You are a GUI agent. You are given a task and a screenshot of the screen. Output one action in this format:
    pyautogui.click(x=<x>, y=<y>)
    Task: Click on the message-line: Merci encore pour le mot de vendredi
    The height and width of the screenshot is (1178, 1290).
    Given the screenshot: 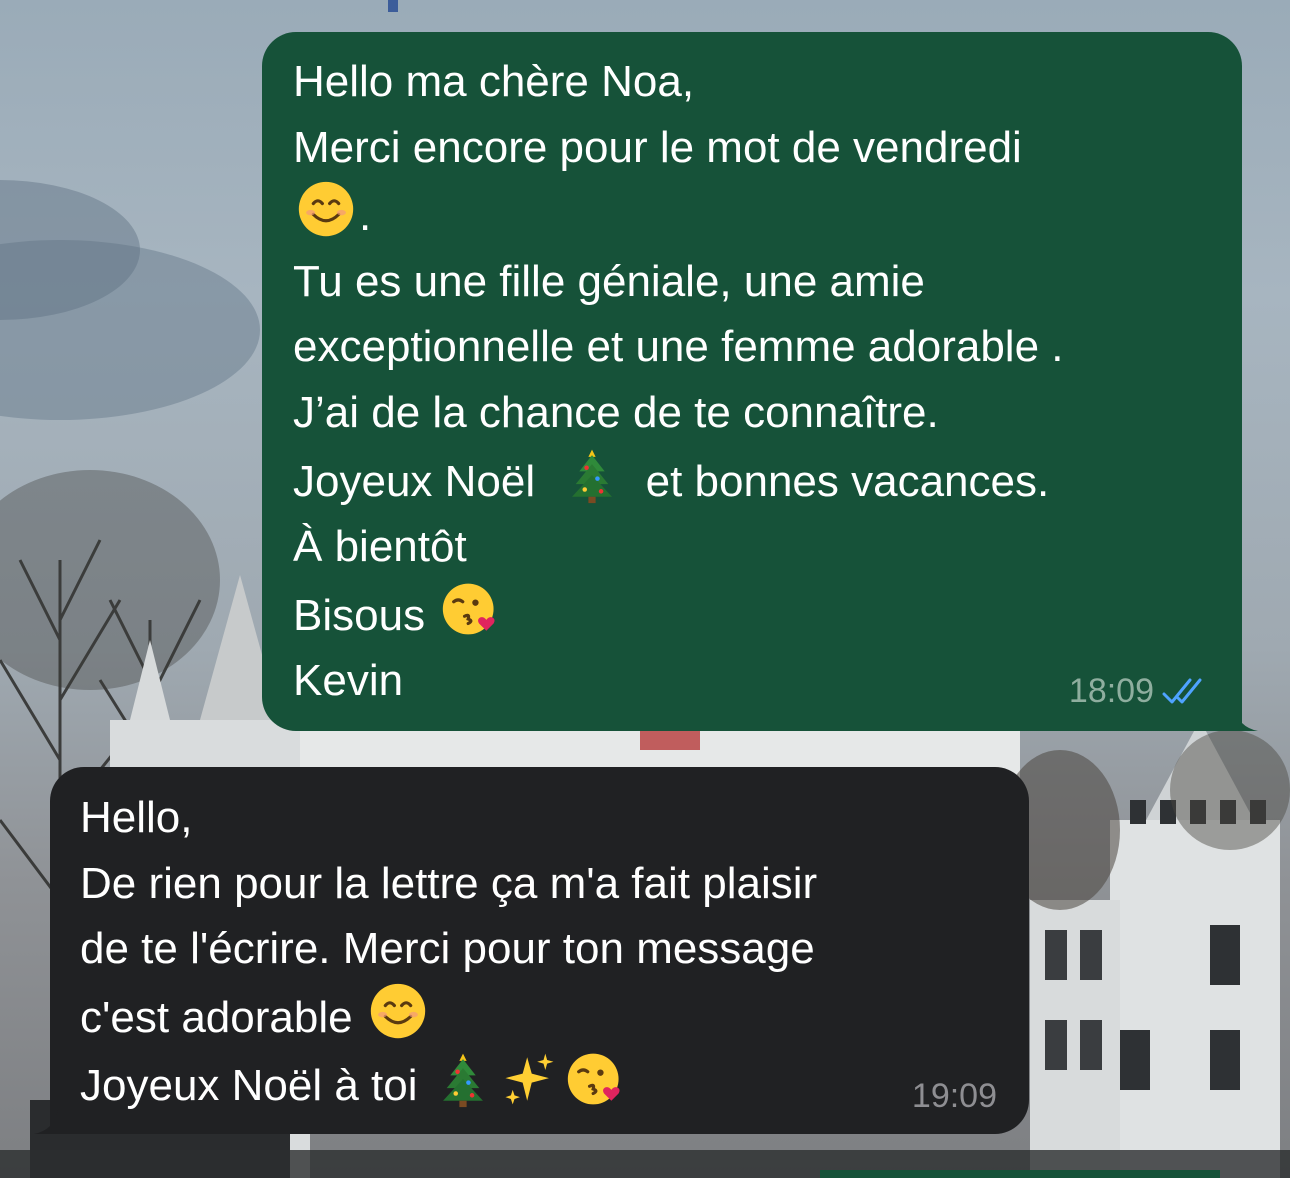 What is the action you would take?
    pyautogui.click(x=657, y=147)
    